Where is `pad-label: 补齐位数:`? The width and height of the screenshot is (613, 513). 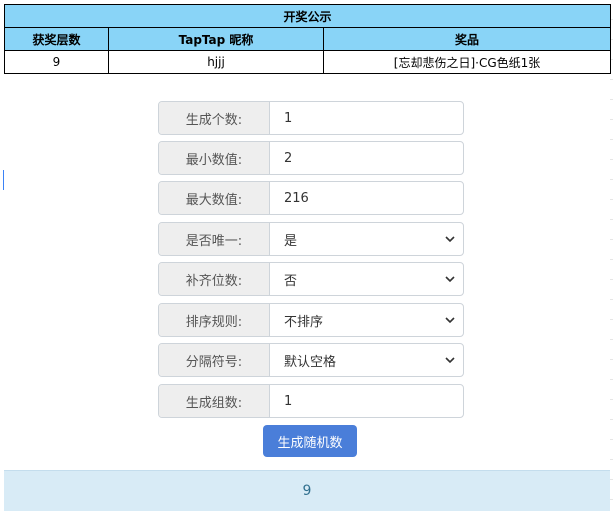 pad-label: 补齐位数: is located at coordinates (214, 279).